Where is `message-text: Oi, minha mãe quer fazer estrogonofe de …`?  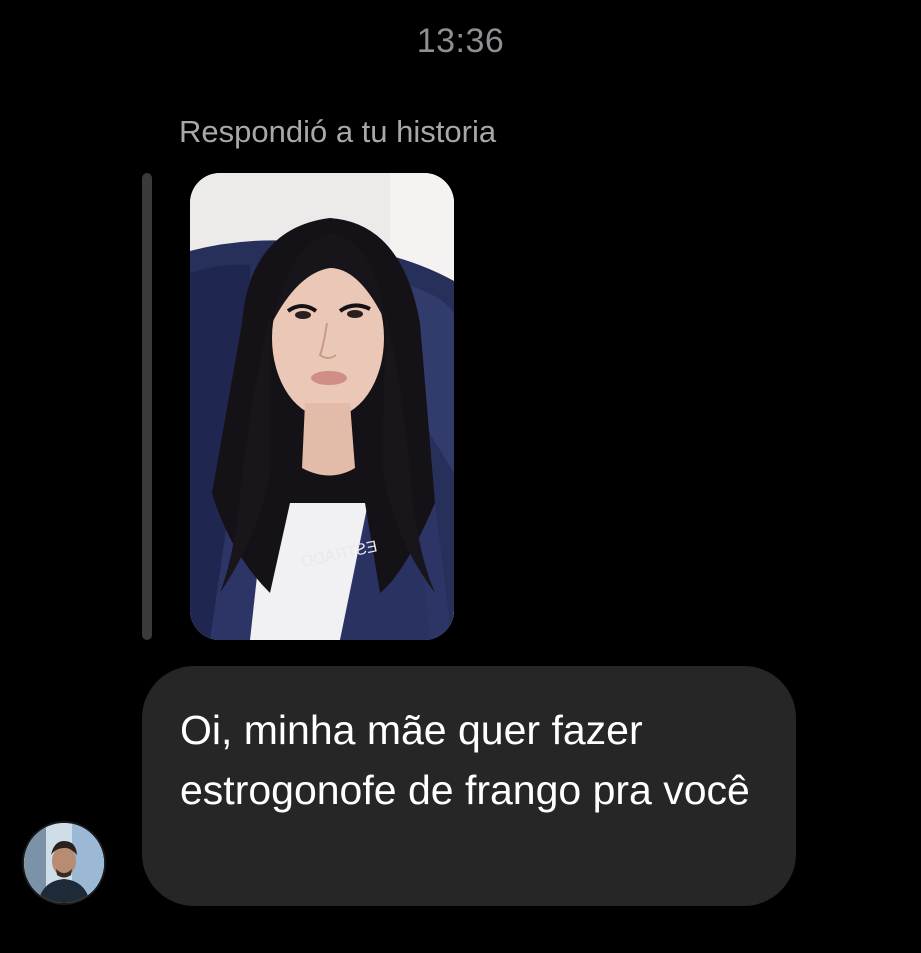 message-text: Oi, minha mãe quer fazer estrogonofe de … is located at coordinates (465, 760).